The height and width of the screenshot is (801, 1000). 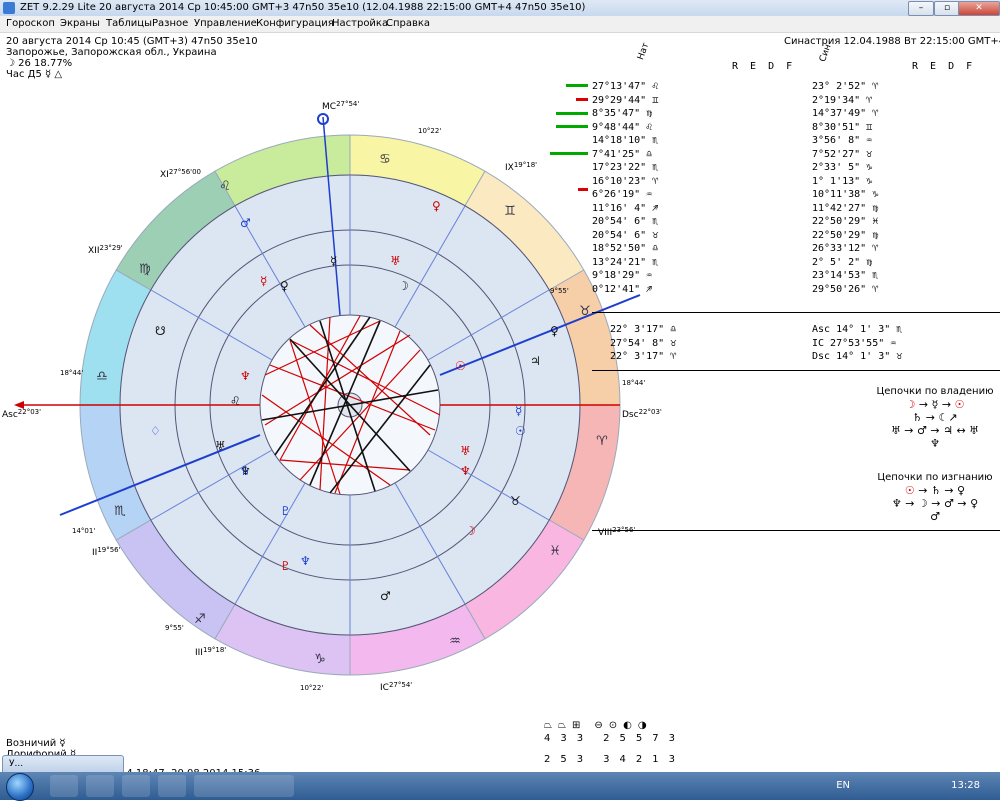 I want to click on asc-label: Asc22°03', so click(x=21, y=414).